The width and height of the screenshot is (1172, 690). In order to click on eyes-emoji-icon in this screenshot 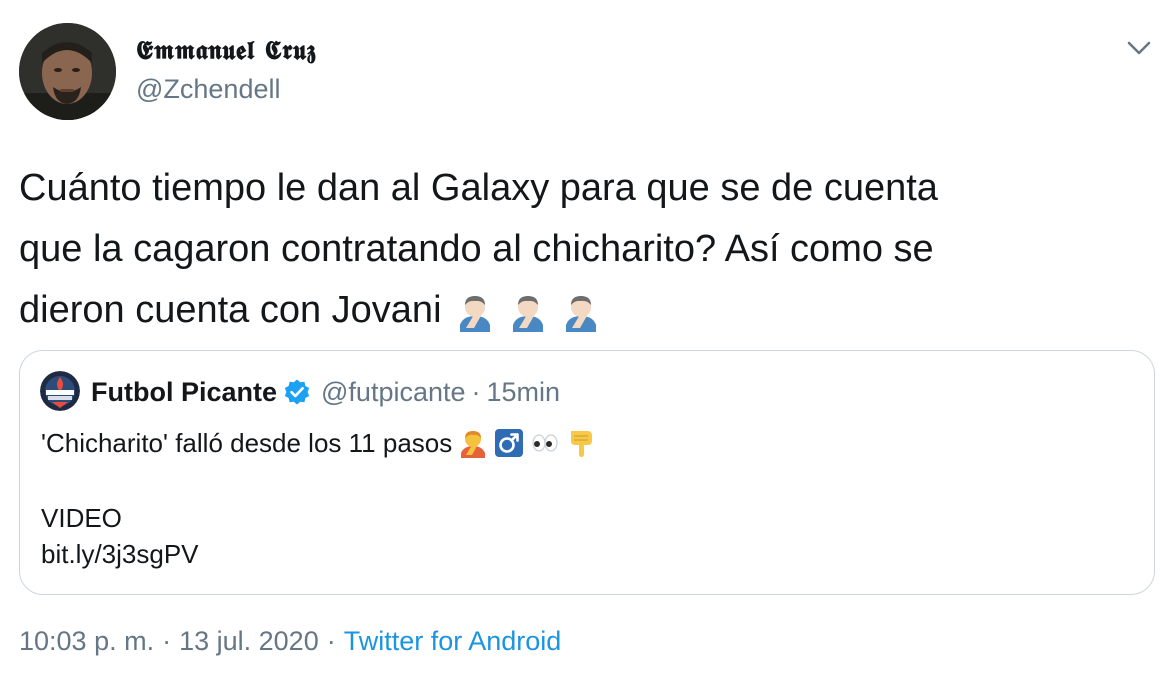, I will do `click(545, 443)`.